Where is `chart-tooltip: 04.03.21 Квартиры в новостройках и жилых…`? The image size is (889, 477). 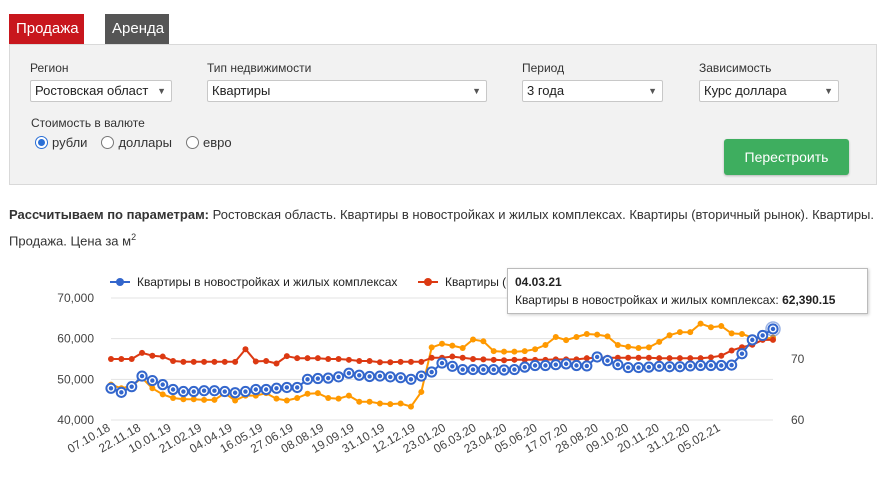
chart-tooltip: 04.03.21 Квартиры в новостройках и жилых… is located at coordinates (687, 291).